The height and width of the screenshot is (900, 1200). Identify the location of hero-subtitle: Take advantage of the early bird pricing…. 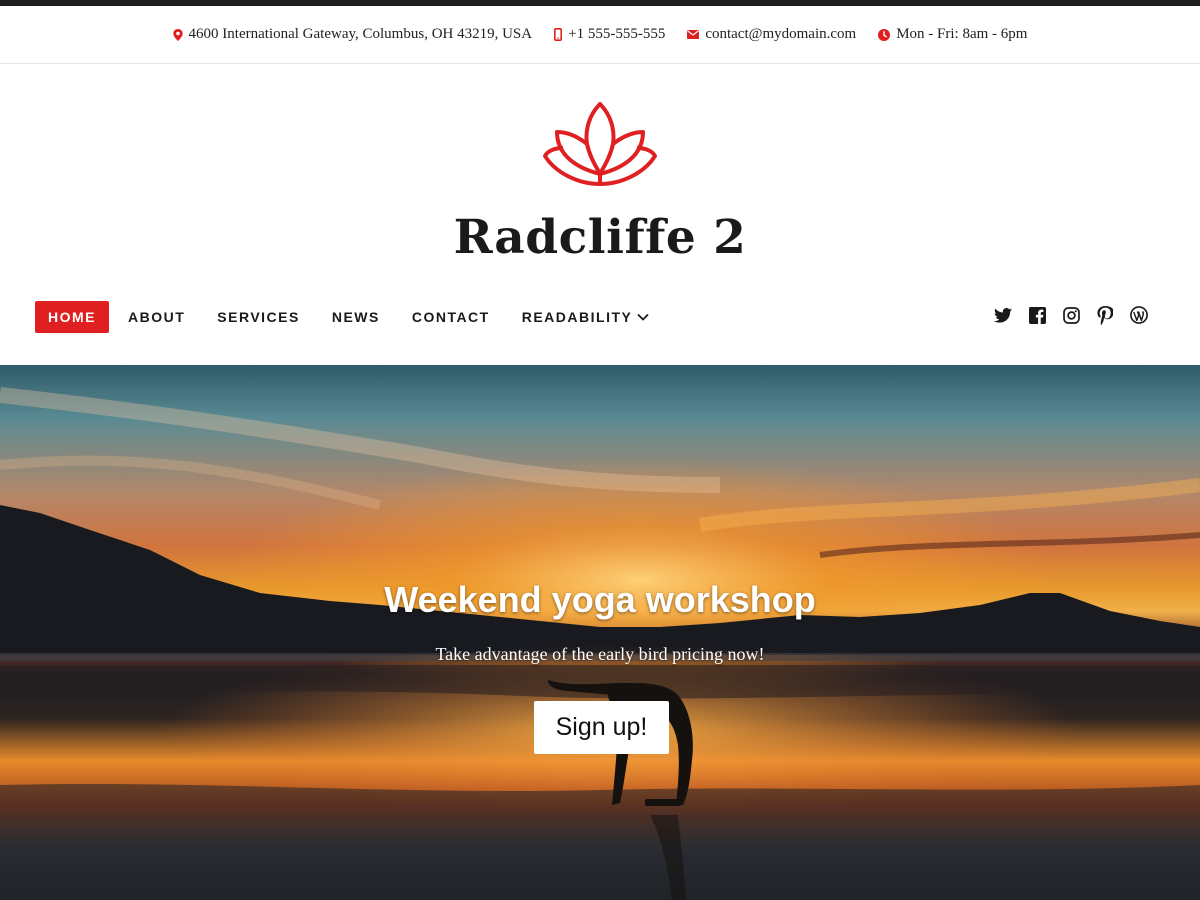
(600, 654).